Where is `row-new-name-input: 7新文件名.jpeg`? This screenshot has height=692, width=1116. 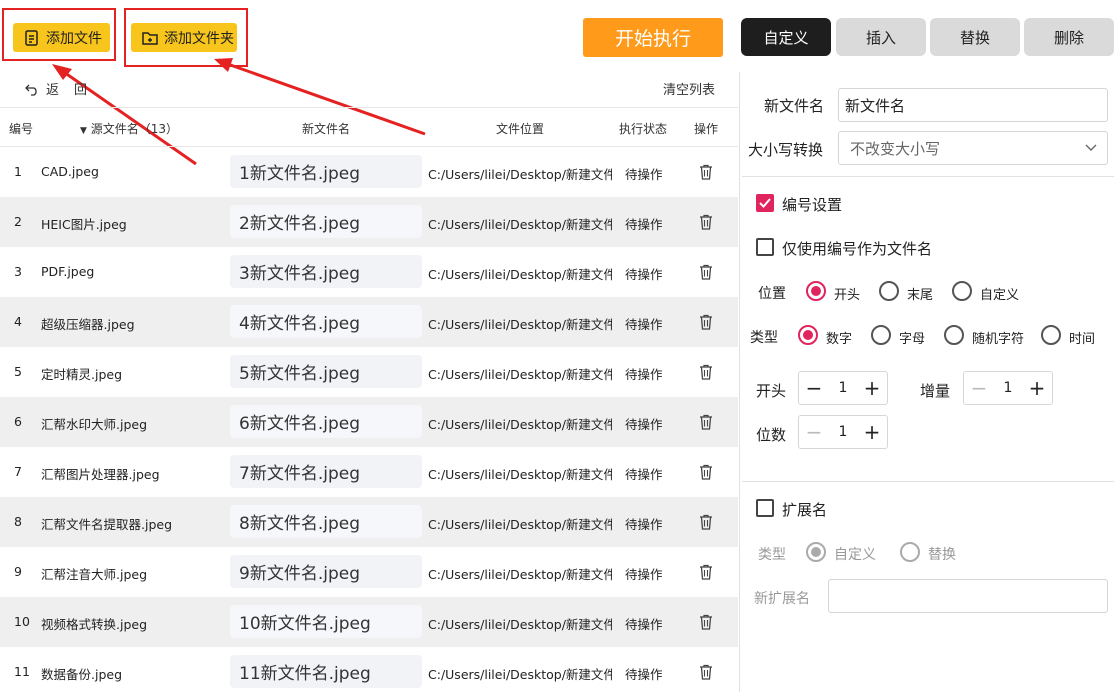
row-new-name-input: 7新文件名.jpeg is located at coordinates (326, 471).